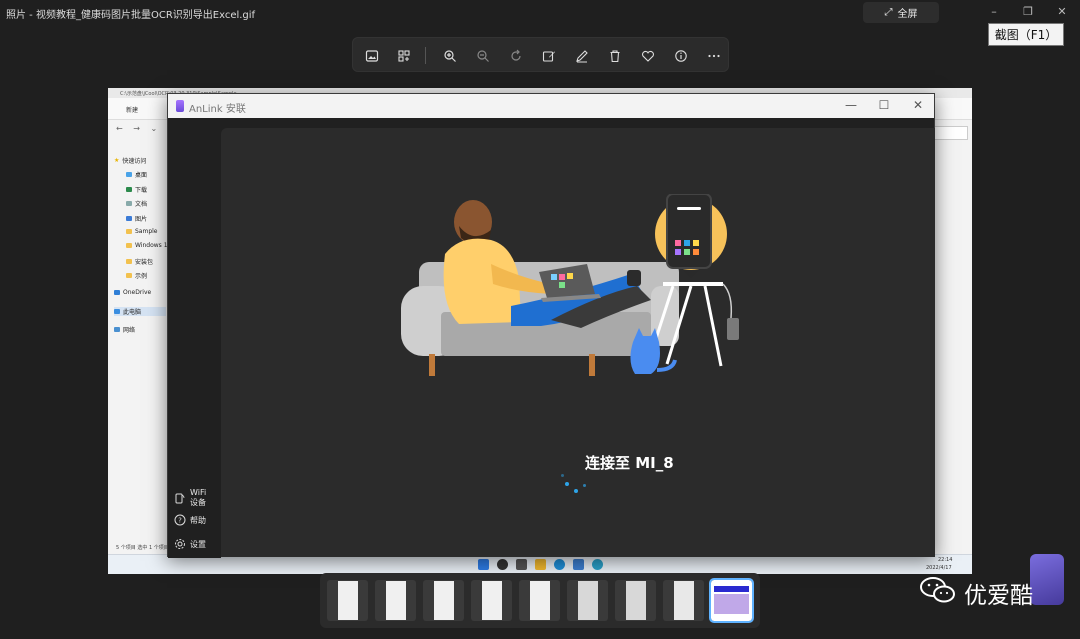 This screenshot has width=1080, height=639. What do you see at coordinates (570, 285) in the screenshot?
I see `connection-illustration` at bounding box center [570, 285].